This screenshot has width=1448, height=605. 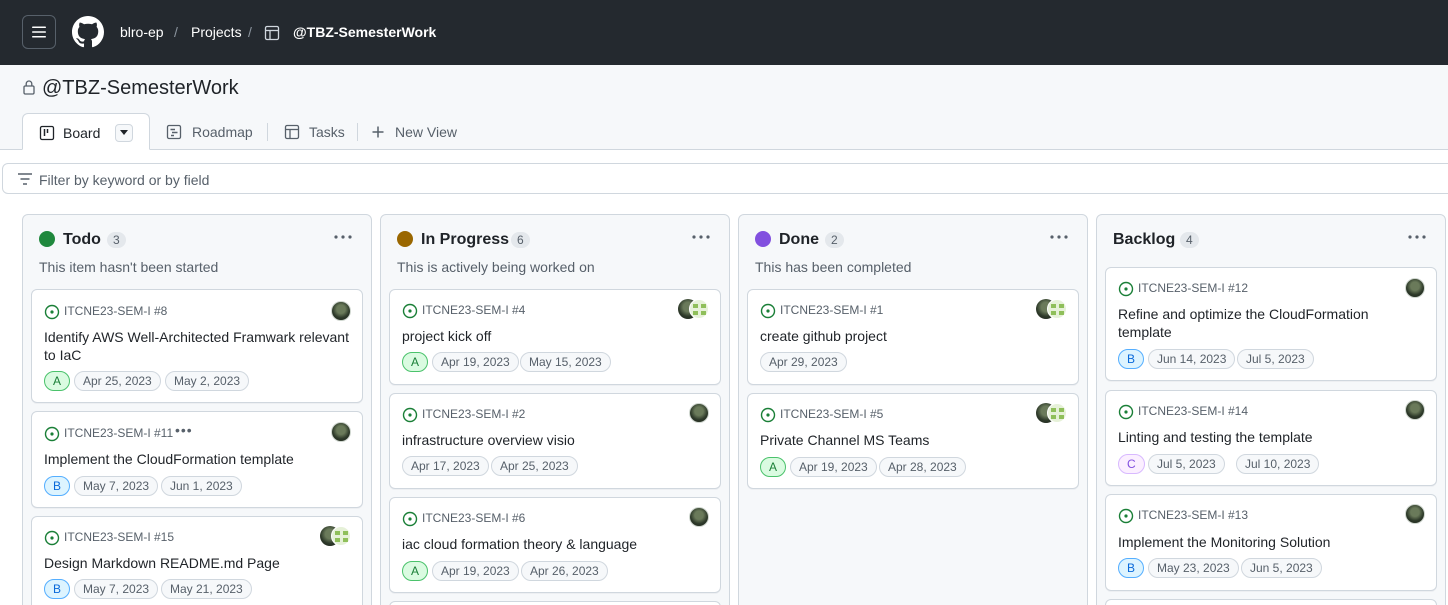 I want to click on view-options-button, so click(x=124, y=133).